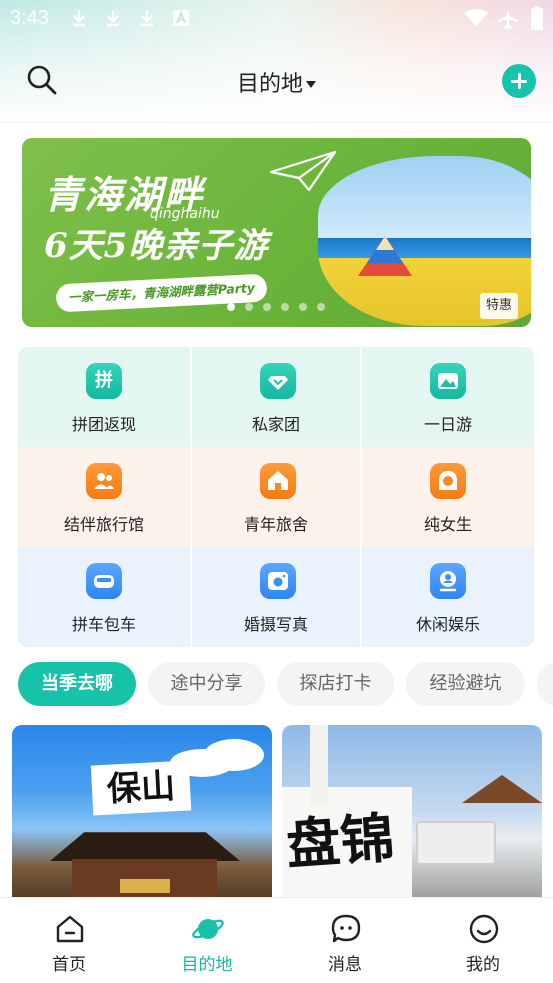  I want to click on category-item-leisure: 休闲娱乐, so click(448, 597).